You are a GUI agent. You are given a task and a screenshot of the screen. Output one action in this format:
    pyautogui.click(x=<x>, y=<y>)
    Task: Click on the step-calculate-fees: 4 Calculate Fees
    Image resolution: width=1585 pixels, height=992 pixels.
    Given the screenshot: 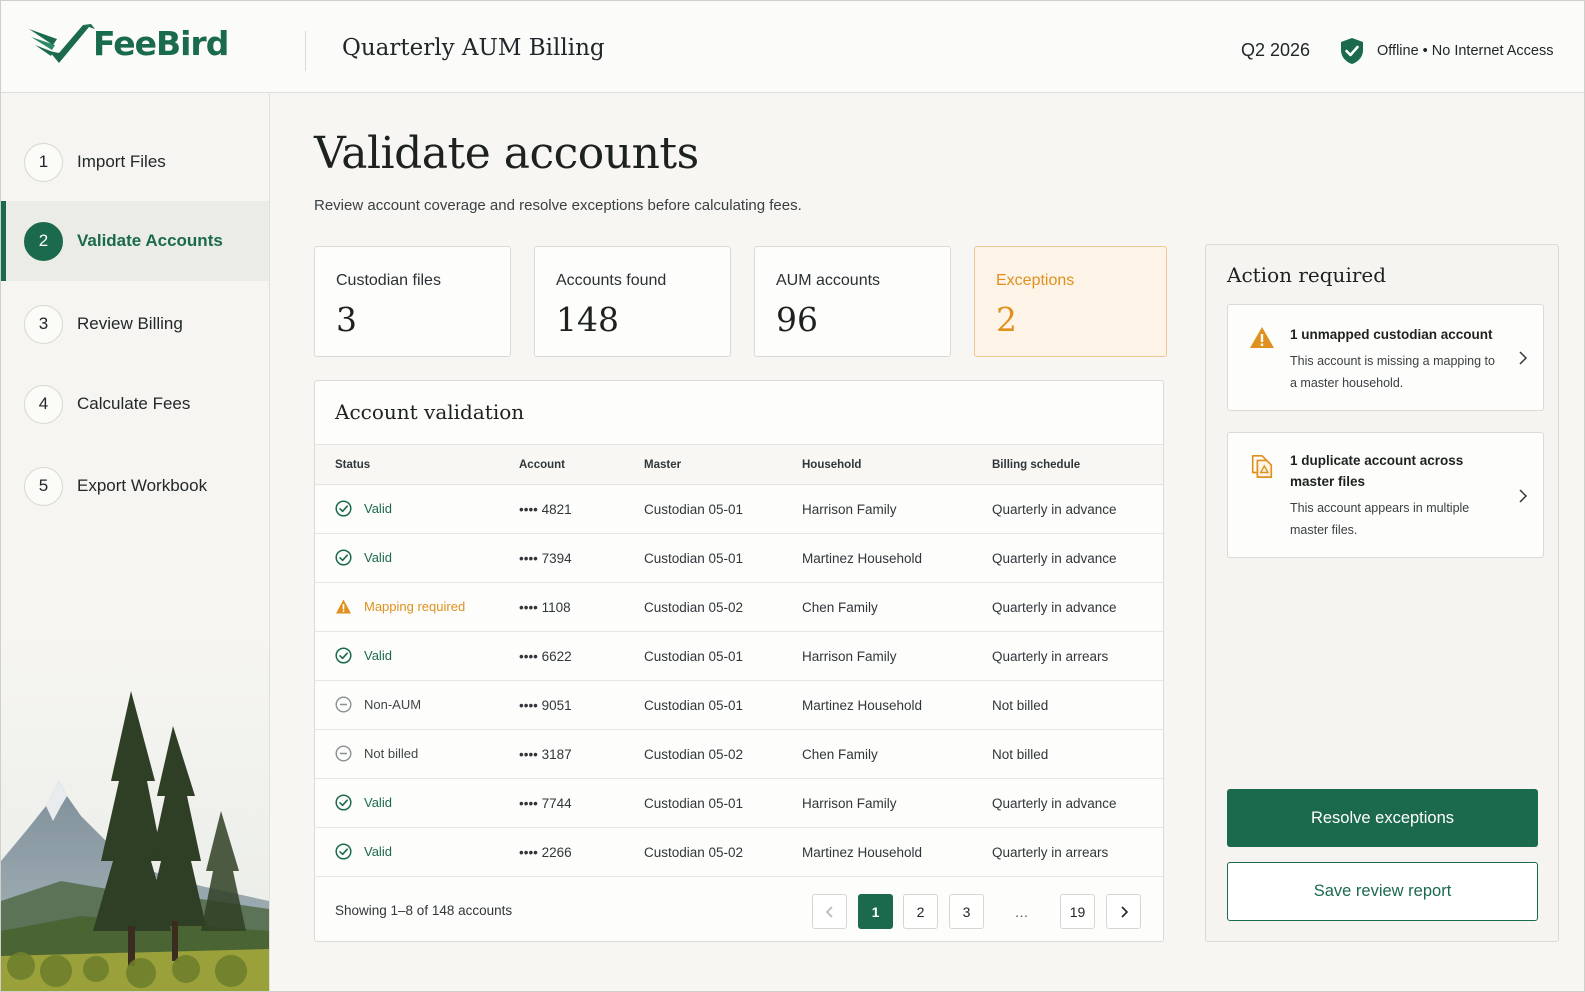 What is the action you would take?
    pyautogui.click(x=135, y=404)
    